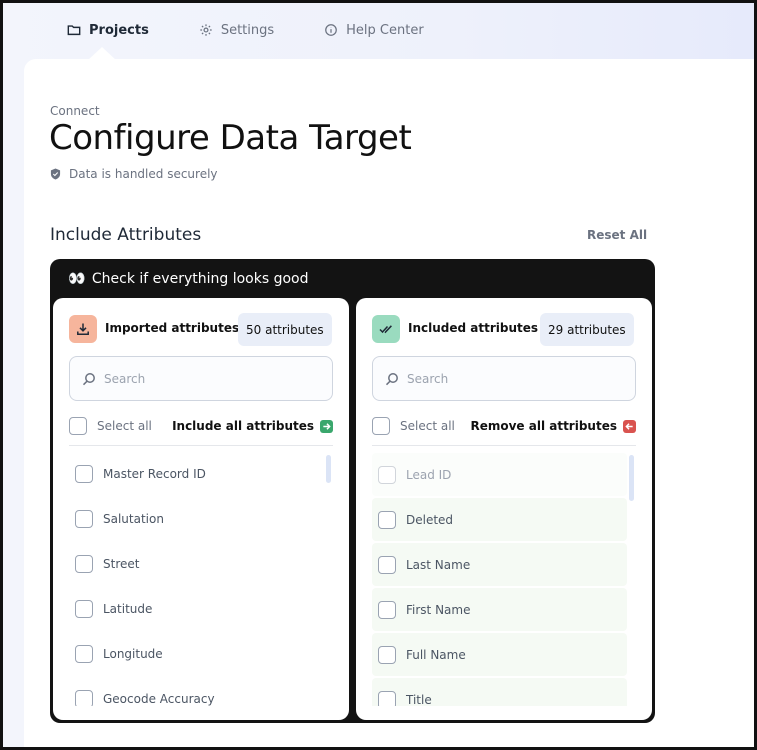 This screenshot has width=757, height=750. What do you see at coordinates (499, 609) in the screenshot?
I see `list-item: First Name` at bounding box center [499, 609].